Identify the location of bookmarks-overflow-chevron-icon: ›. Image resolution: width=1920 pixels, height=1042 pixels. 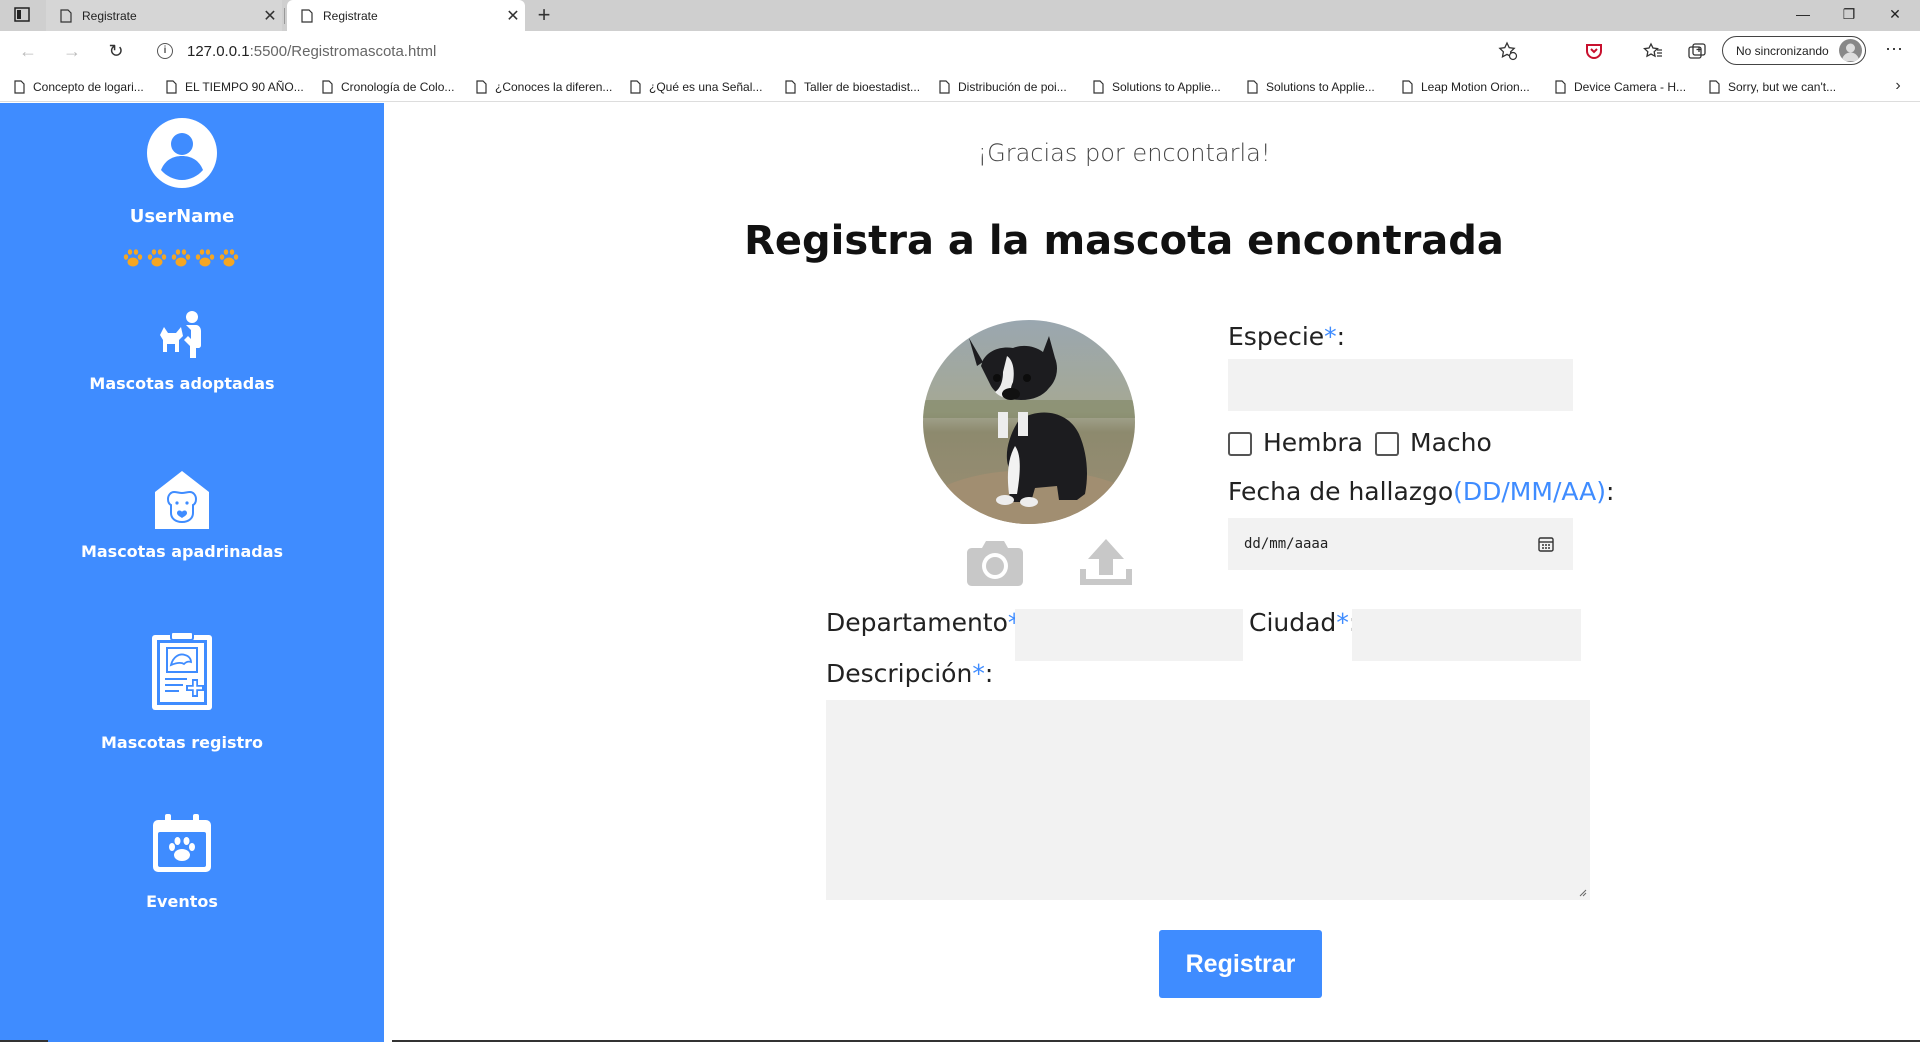
(1898, 87).